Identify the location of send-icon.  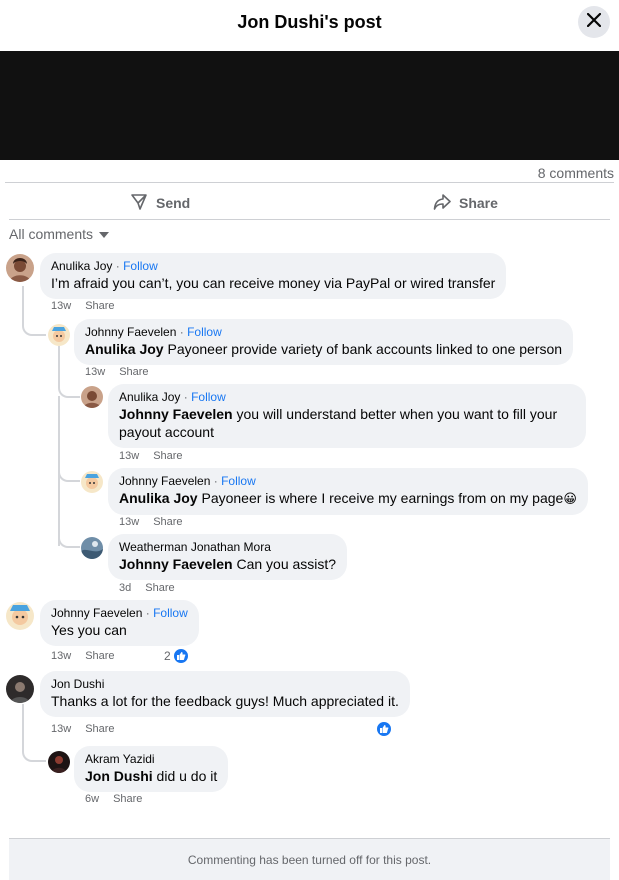
(139, 203).